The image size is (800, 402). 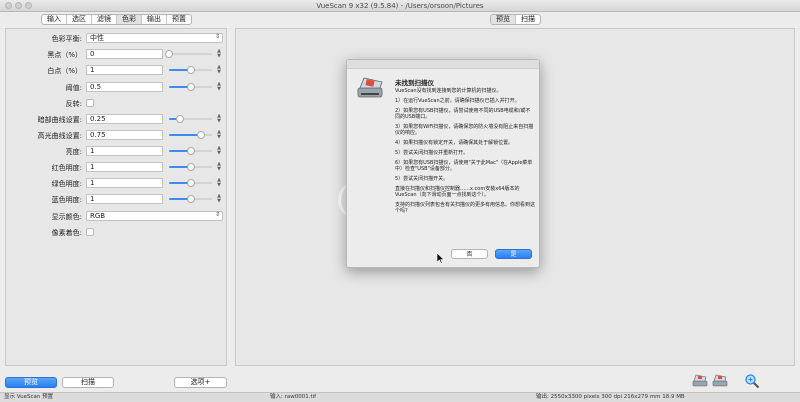 I want to click on threshold-input: 0.5, so click(x=124, y=87).